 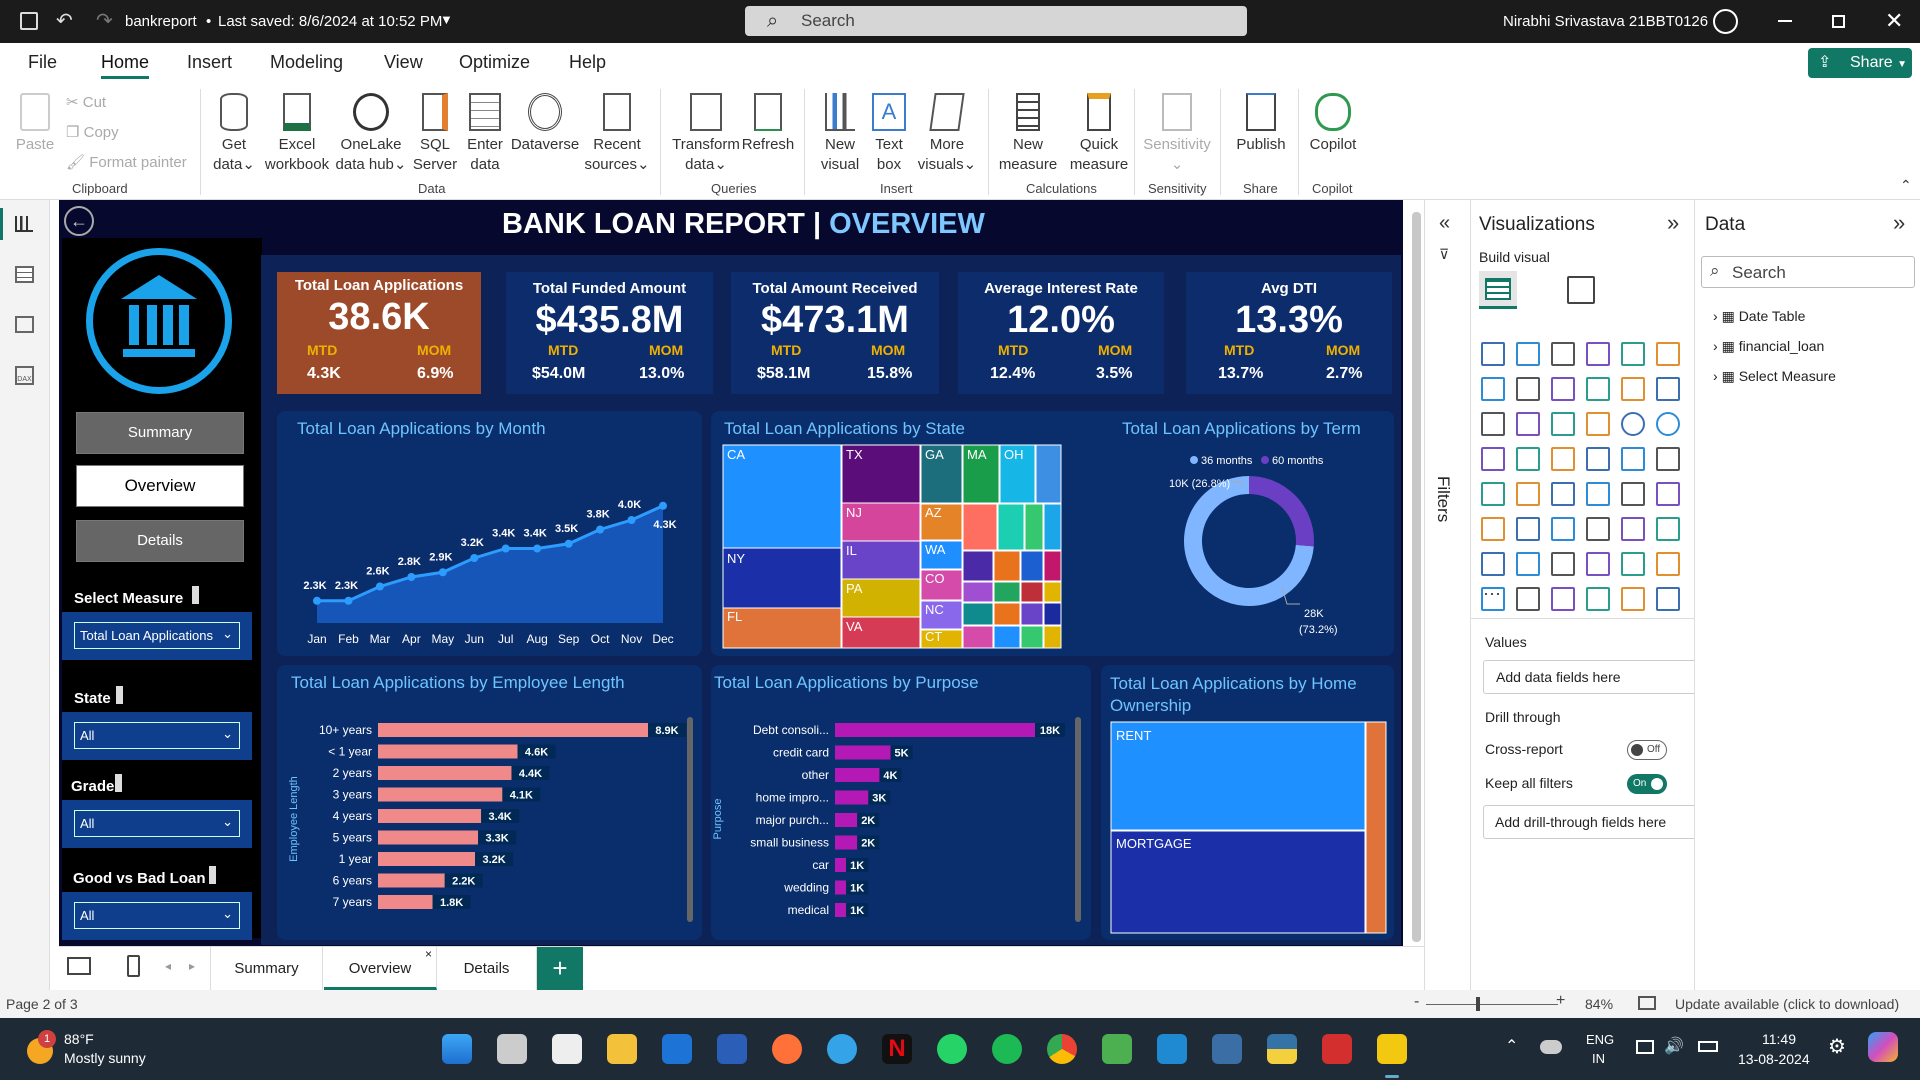 I want to click on collapse-ribbon-icon: ⌃, so click(x=1906, y=185).